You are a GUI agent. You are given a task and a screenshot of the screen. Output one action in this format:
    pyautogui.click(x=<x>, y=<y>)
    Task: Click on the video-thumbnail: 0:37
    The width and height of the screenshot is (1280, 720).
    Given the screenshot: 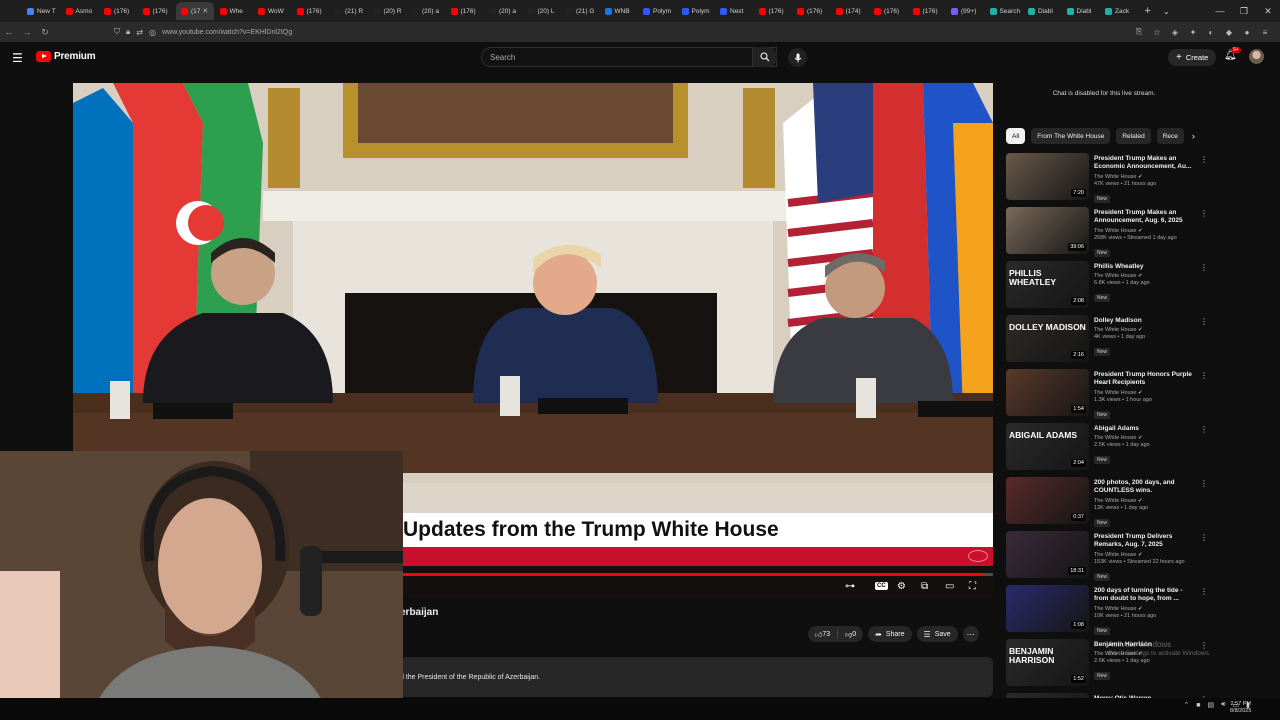 What is the action you would take?
    pyautogui.click(x=1047, y=500)
    